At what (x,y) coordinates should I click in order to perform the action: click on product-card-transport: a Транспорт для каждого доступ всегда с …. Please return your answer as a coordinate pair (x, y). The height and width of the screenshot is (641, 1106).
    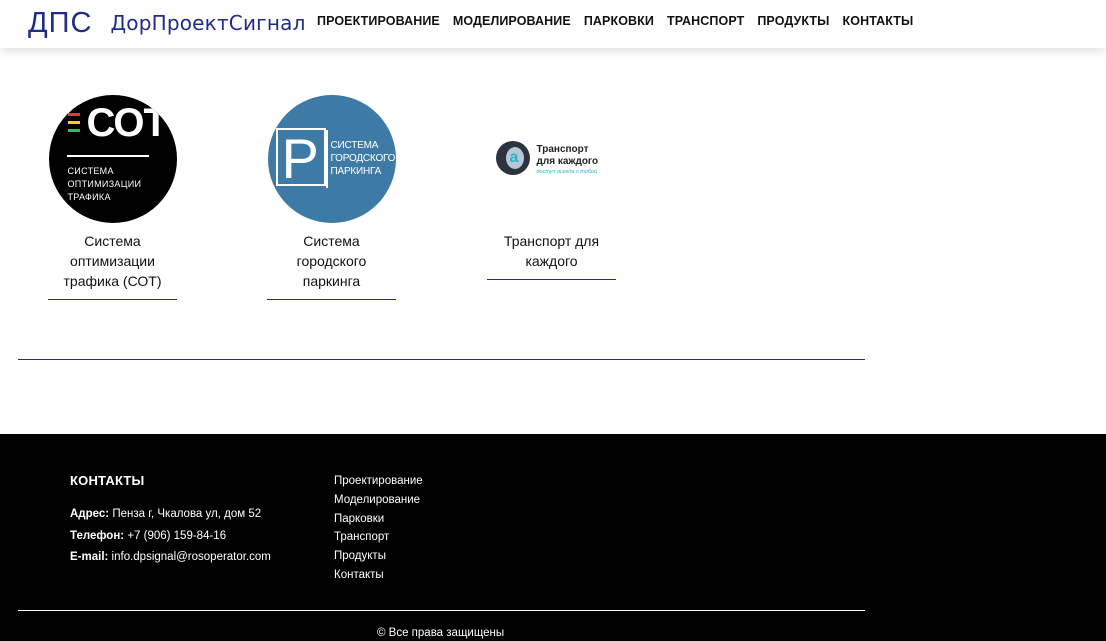
    Looking at the image, I should click on (551, 187).